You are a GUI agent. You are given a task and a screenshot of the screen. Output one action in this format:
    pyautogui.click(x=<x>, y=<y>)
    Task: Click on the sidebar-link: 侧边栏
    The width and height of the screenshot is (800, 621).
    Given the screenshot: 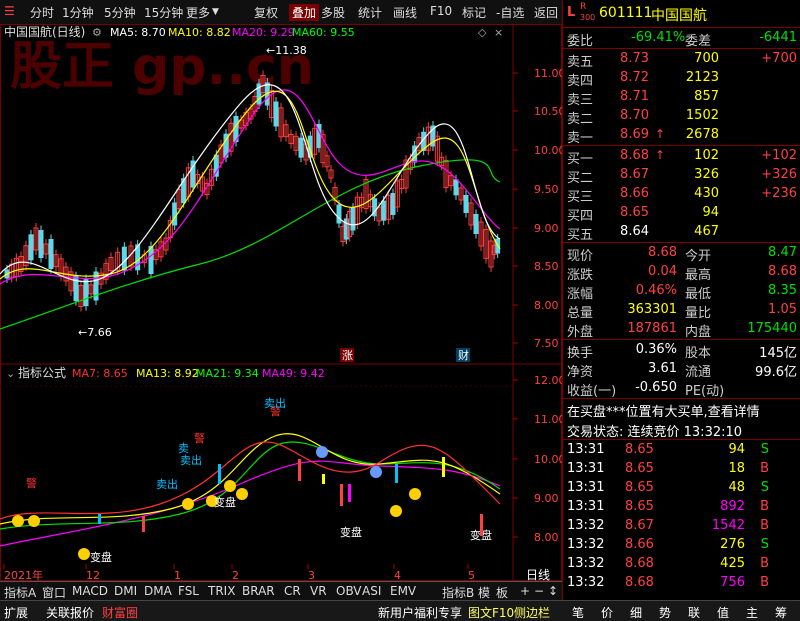 What is the action you would take?
    pyautogui.click(x=532, y=612)
    